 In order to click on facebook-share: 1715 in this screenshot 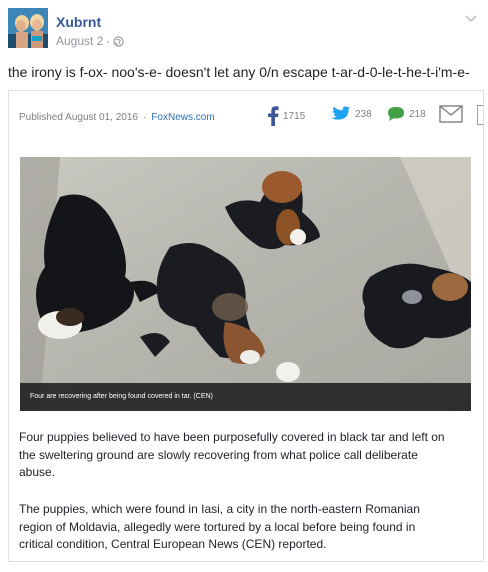, I will do `click(286, 116)`.